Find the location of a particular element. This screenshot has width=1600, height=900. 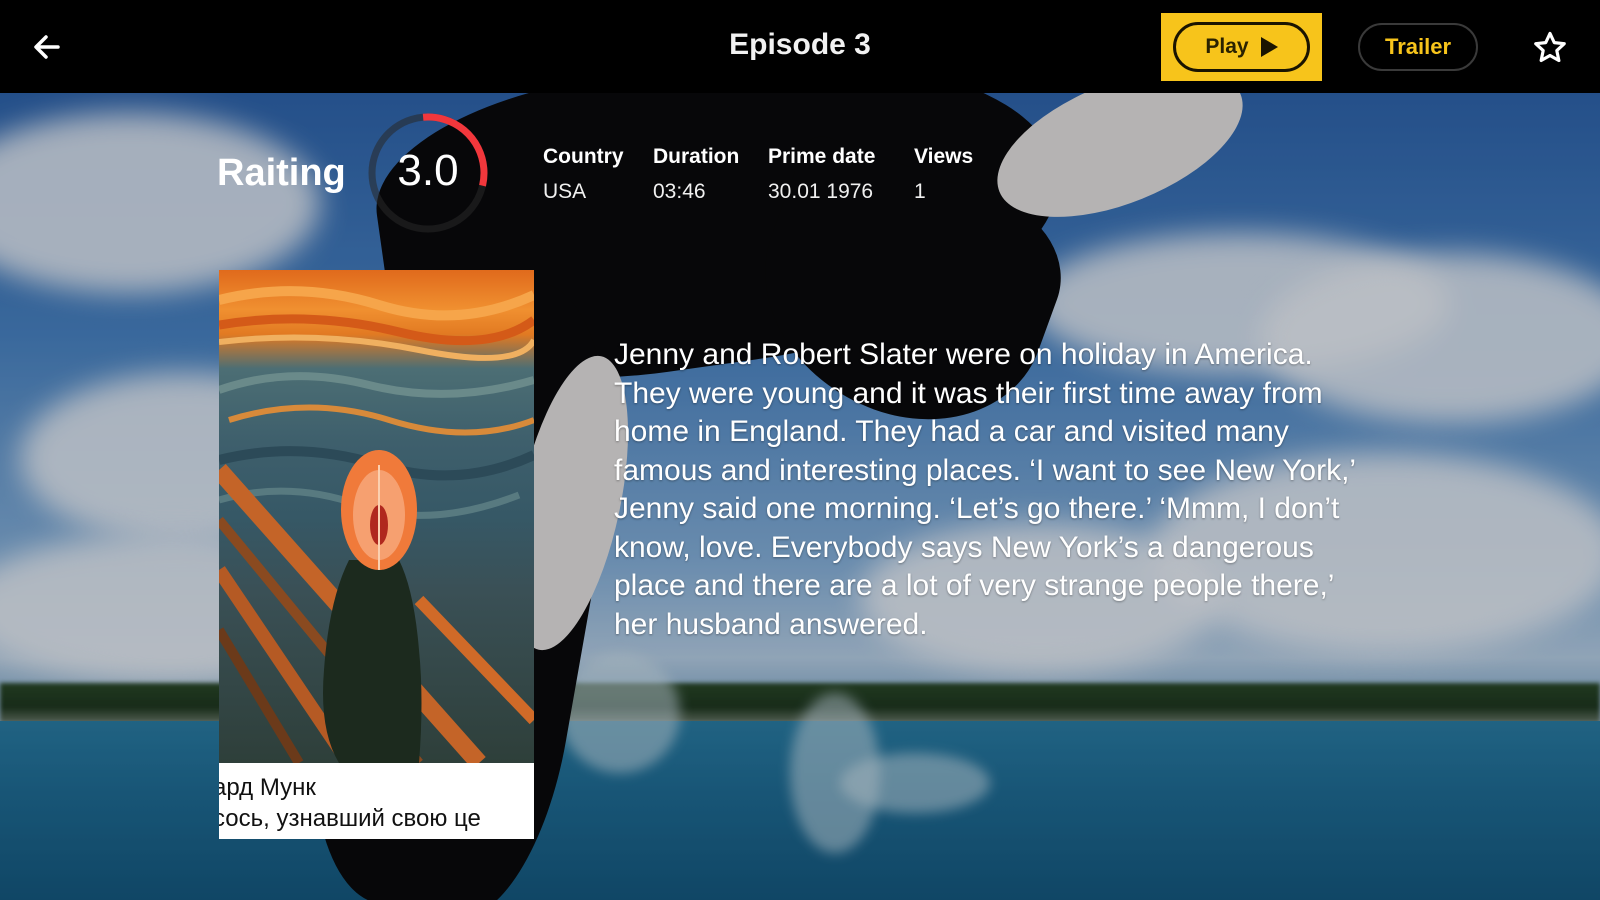

rating-label: Raiting is located at coordinates (281, 173).